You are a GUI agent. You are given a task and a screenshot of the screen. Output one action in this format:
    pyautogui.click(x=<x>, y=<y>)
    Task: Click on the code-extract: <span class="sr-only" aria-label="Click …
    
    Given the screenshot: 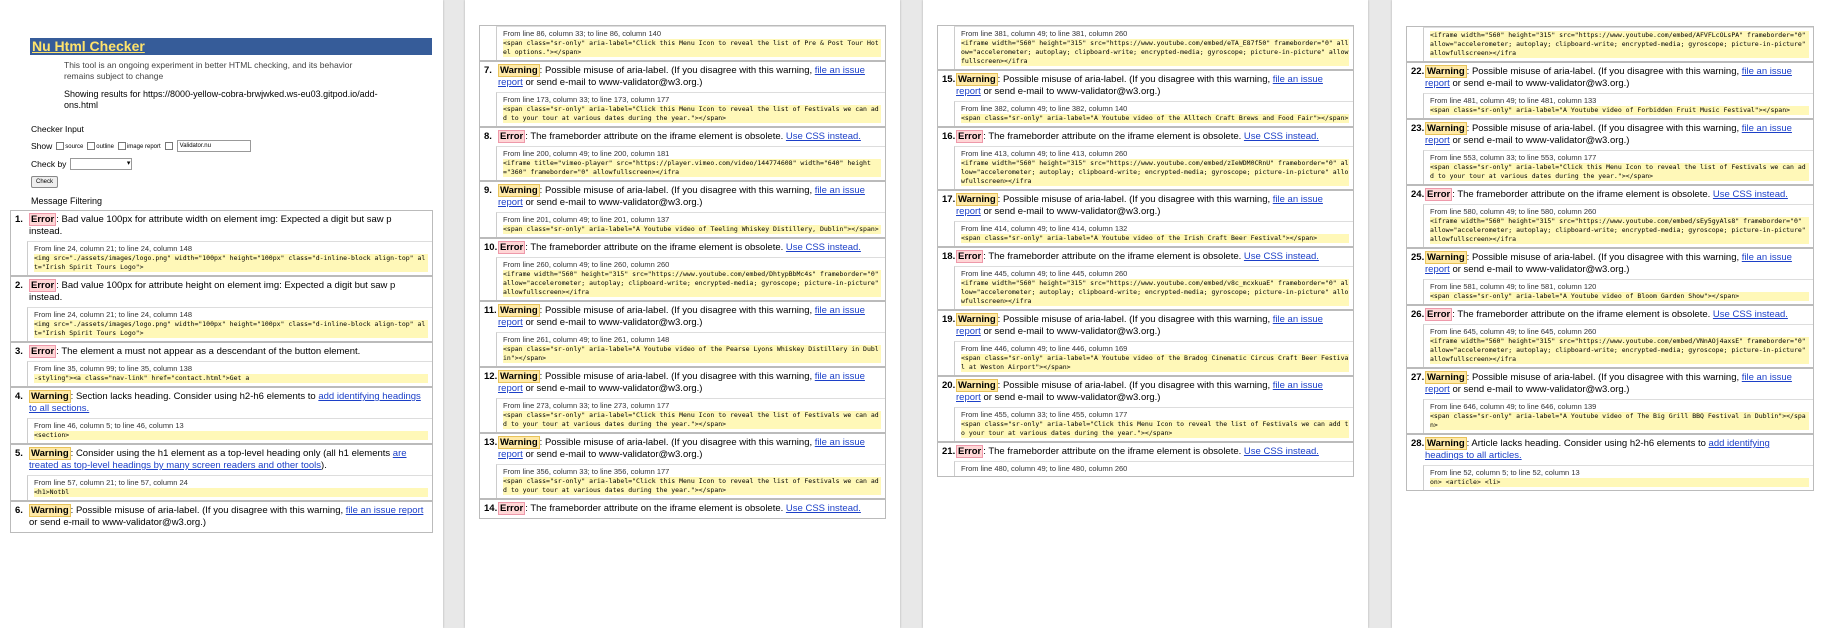 What is the action you would take?
    pyautogui.click(x=692, y=48)
    